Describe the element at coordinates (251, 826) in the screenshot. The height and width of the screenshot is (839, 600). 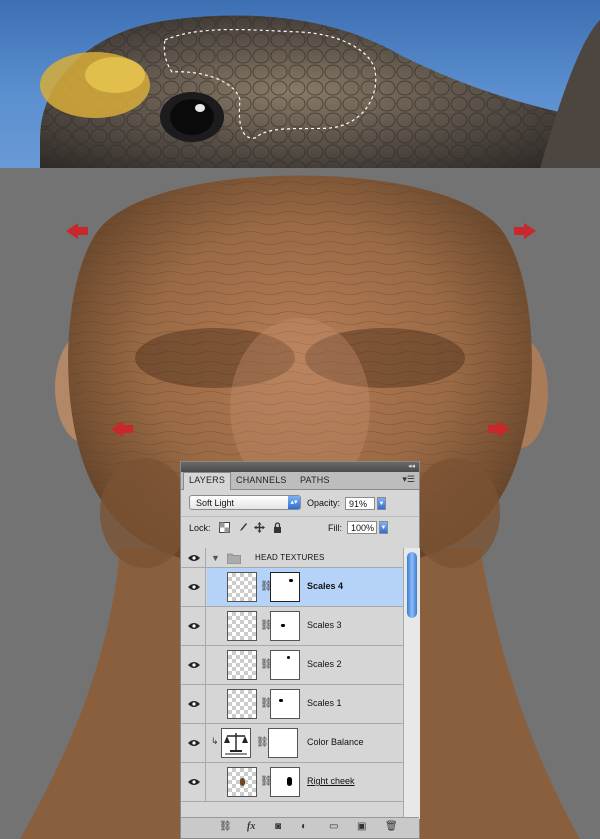
I see `fx-icon: fx` at that location.